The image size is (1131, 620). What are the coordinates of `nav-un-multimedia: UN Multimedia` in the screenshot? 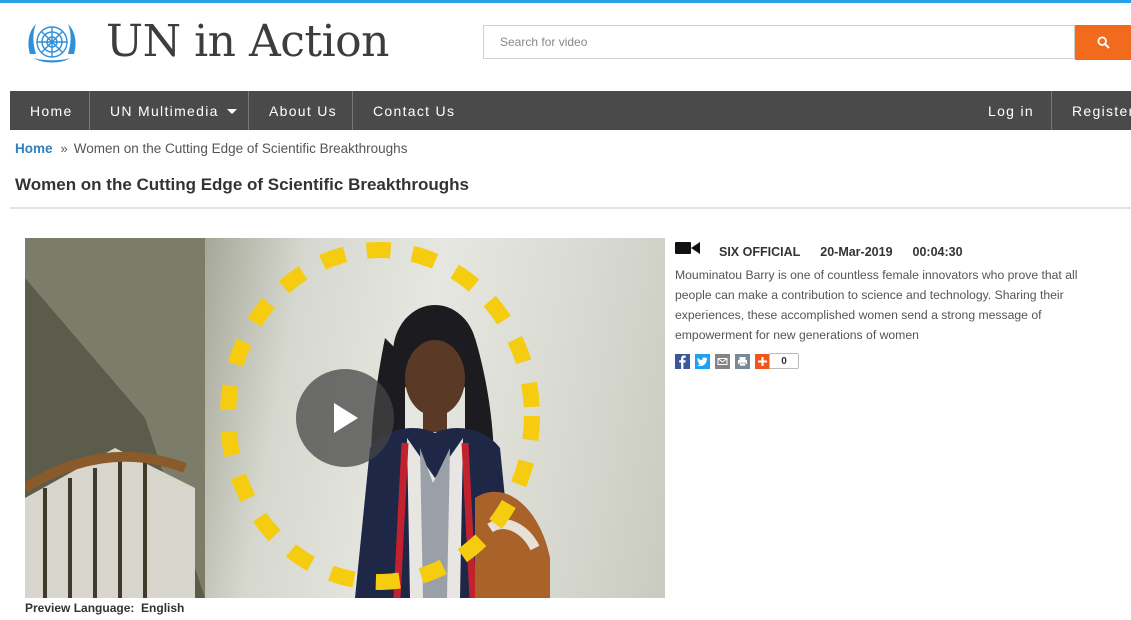 It's located at (173, 110).